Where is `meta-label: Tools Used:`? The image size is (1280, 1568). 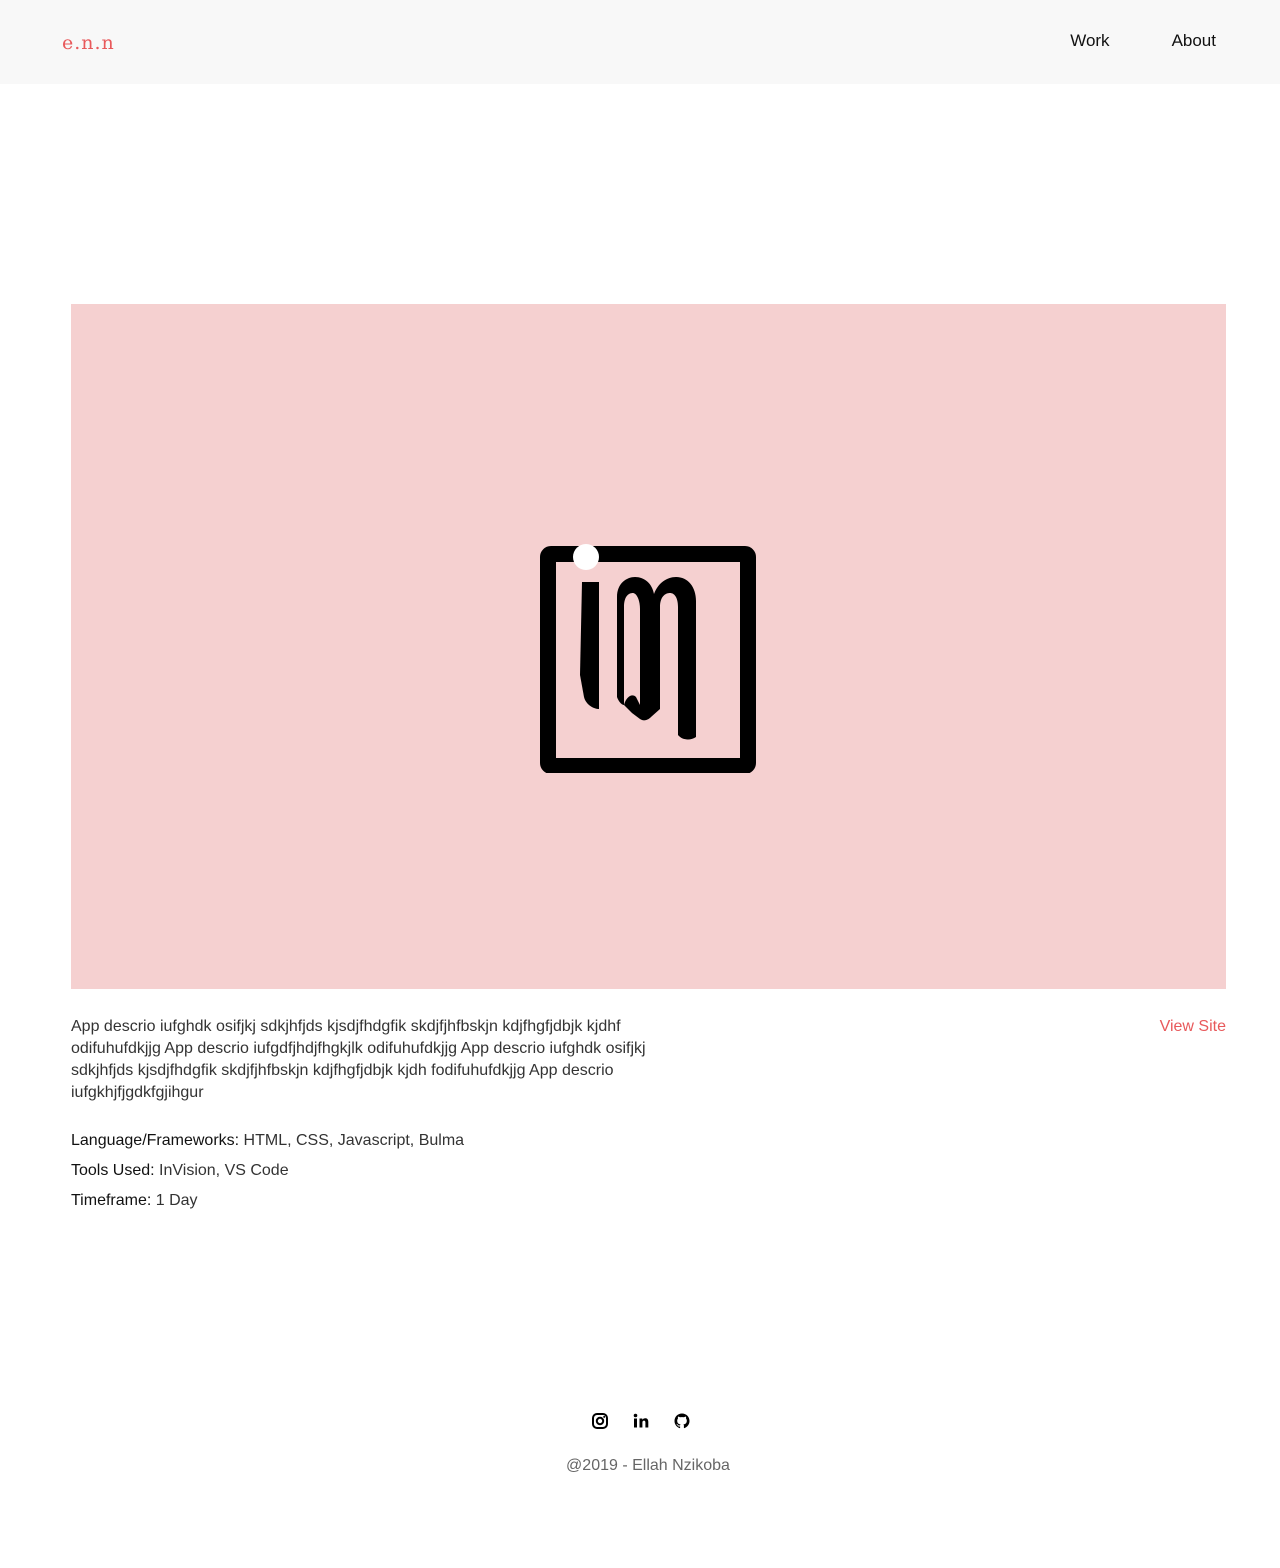 meta-label: Tools Used: is located at coordinates (113, 1170).